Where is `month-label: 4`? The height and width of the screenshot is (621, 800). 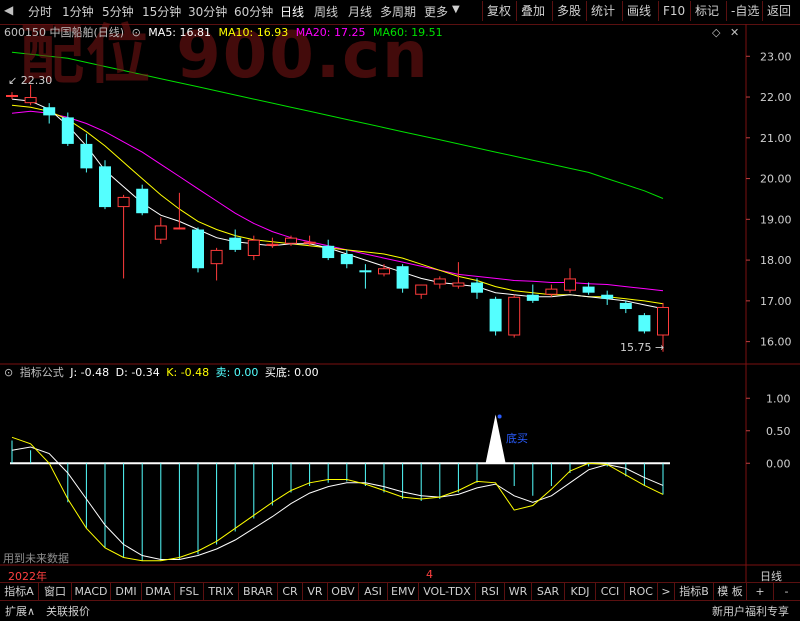 month-label: 4 is located at coordinates (429, 574).